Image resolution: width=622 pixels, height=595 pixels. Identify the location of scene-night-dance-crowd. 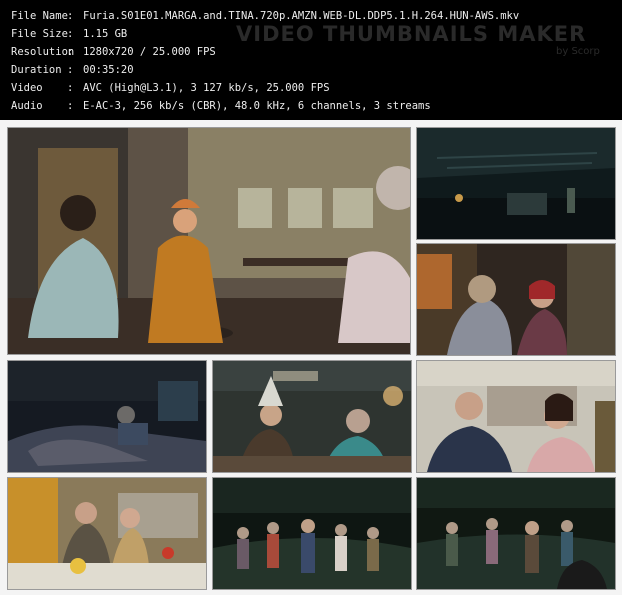
(312, 533).